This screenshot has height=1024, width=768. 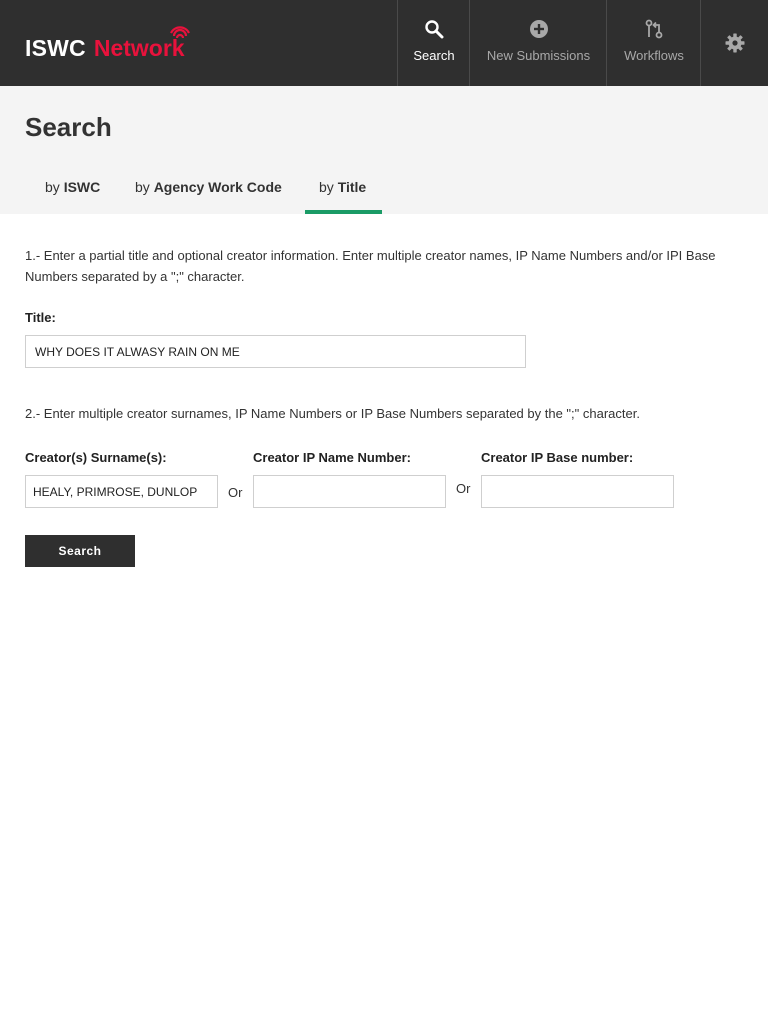 I want to click on plus-circle-icon, so click(x=539, y=29).